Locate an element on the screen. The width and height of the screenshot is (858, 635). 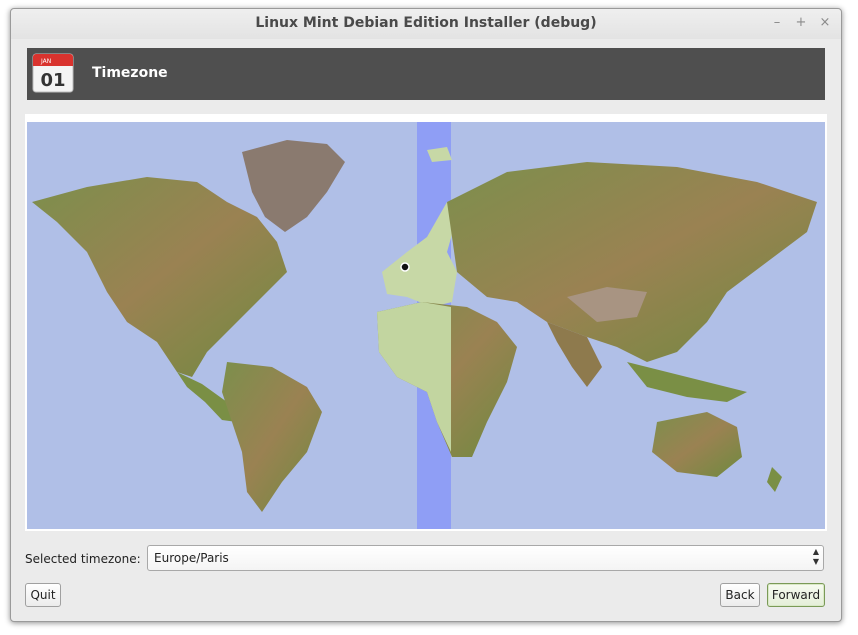
forward-button: Forward is located at coordinates (796, 595).